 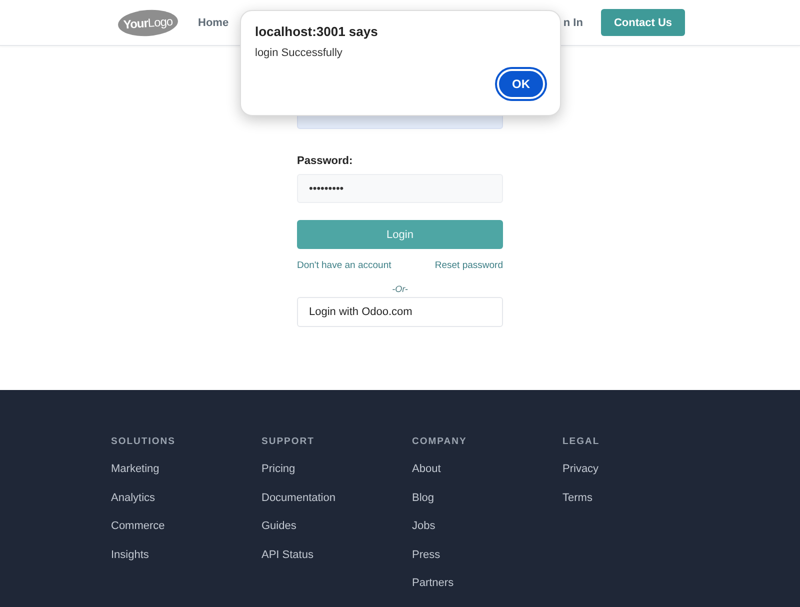 I want to click on footer-link: API Status, so click(x=337, y=555).